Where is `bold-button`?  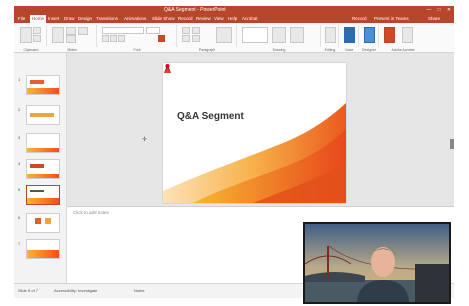 bold-button is located at coordinates (105, 38).